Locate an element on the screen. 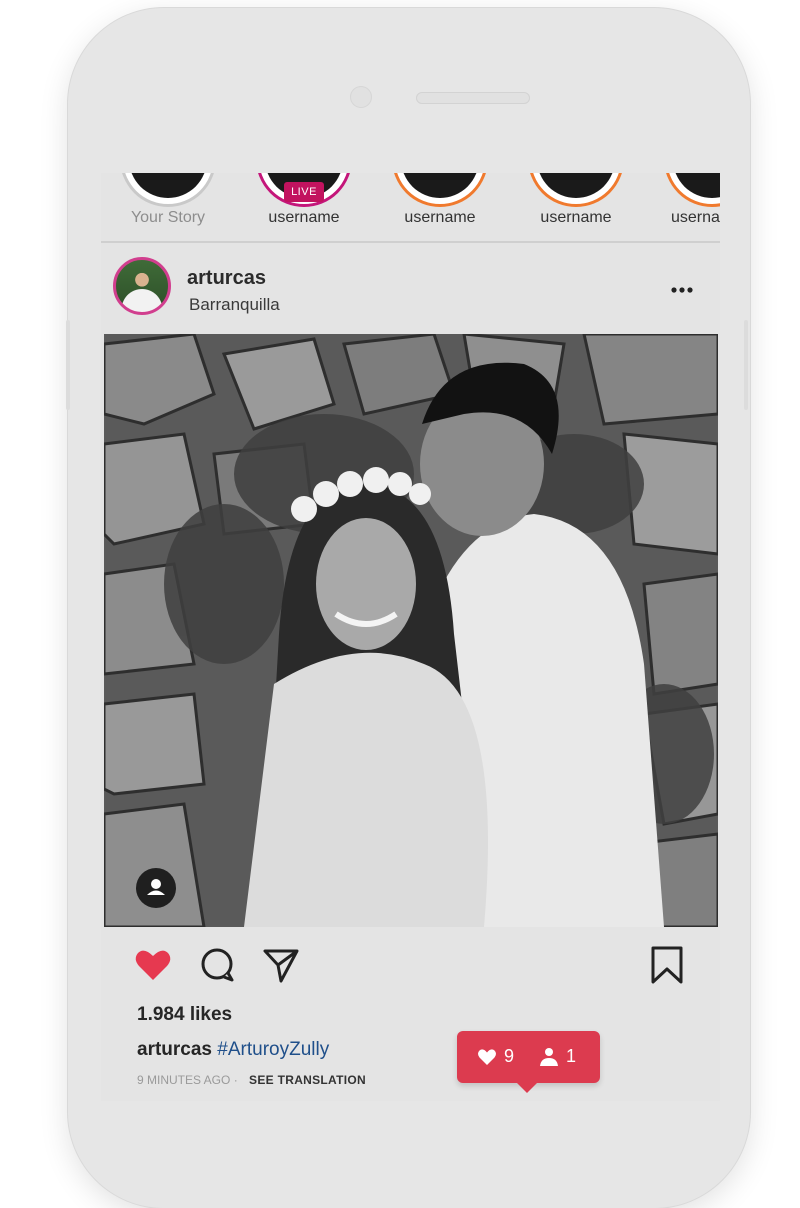 The height and width of the screenshot is (1208, 800). caption-username: arturcas is located at coordinates (174, 1049).